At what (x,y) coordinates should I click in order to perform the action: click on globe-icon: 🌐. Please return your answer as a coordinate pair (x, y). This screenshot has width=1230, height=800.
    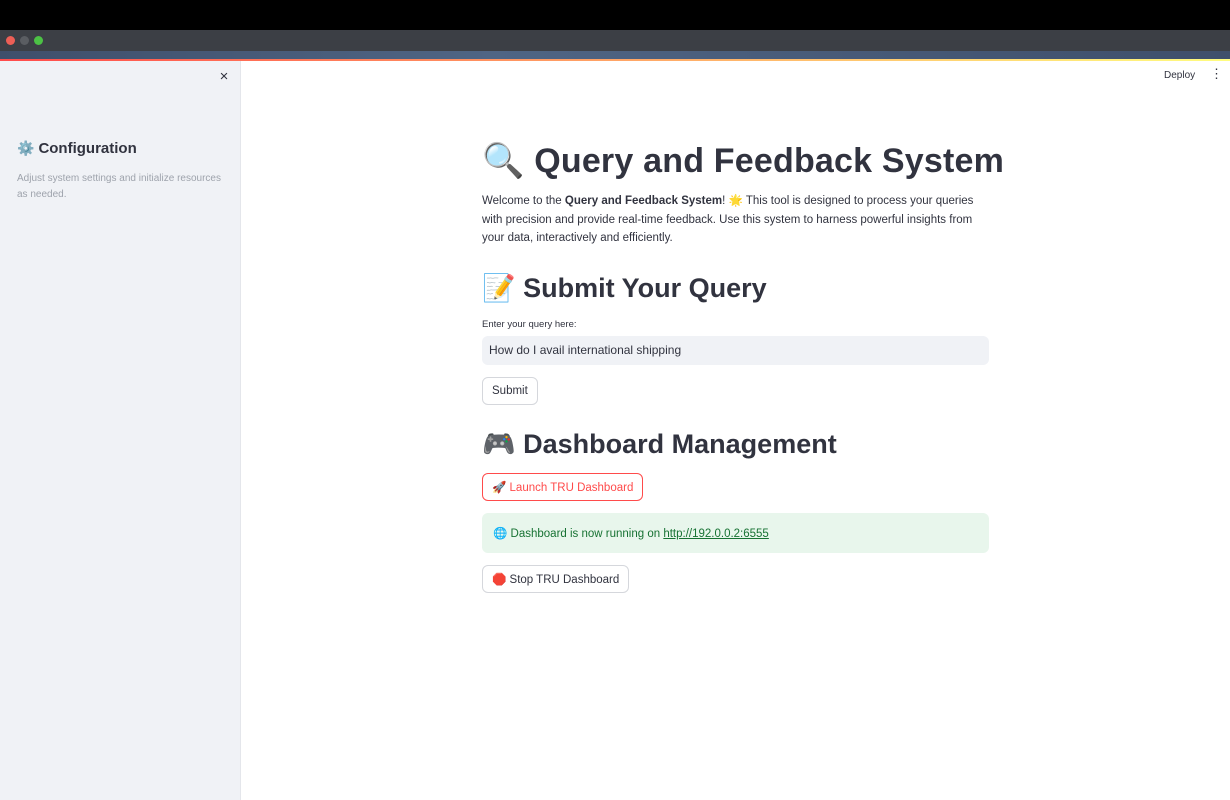
    Looking at the image, I should click on (500, 532).